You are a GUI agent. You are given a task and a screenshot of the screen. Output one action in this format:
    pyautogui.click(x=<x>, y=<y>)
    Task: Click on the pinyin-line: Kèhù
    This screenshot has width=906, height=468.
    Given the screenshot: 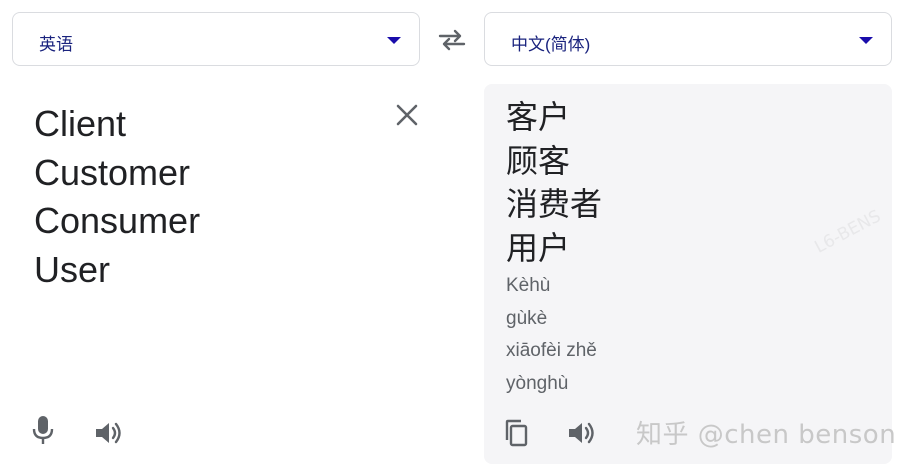 What is the action you would take?
    pyautogui.click(x=528, y=285)
    